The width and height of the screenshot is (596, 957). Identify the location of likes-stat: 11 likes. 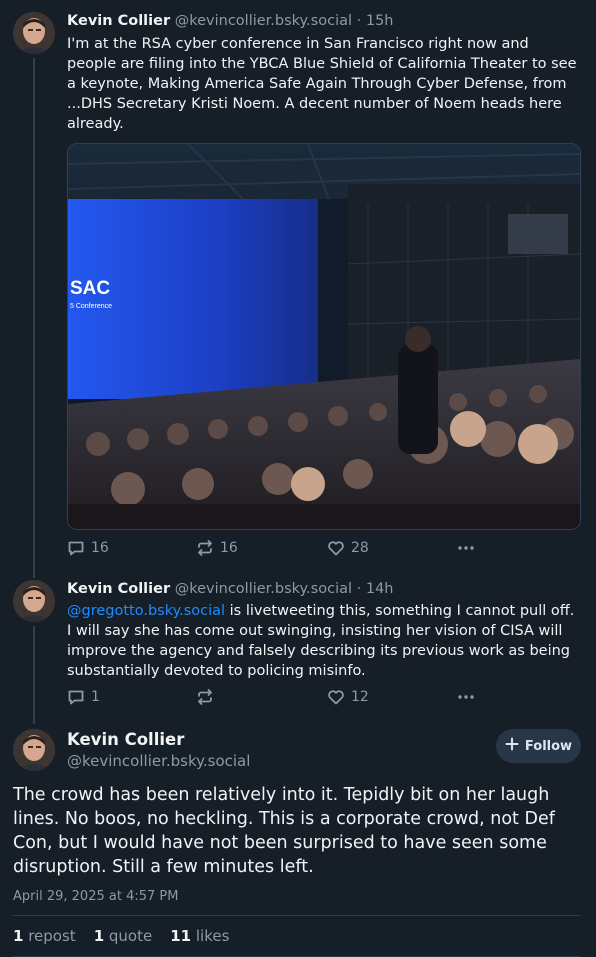
(199, 936).